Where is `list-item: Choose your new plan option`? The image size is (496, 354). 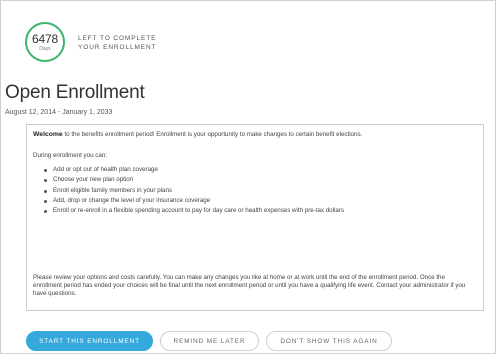 list-item: Choose your new plan option is located at coordinates (260, 180).